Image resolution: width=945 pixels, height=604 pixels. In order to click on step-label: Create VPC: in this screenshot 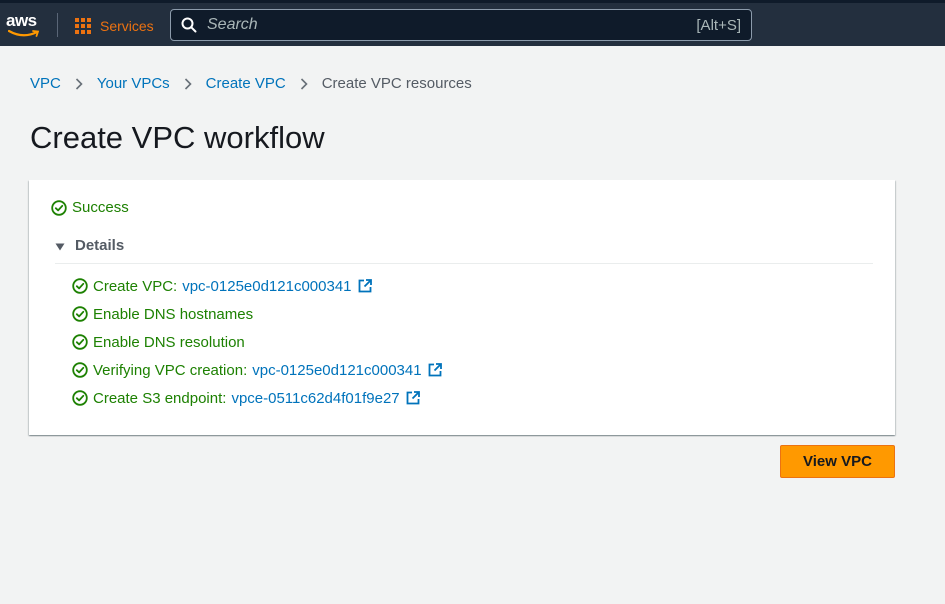, I will do `click(135, 286)`.